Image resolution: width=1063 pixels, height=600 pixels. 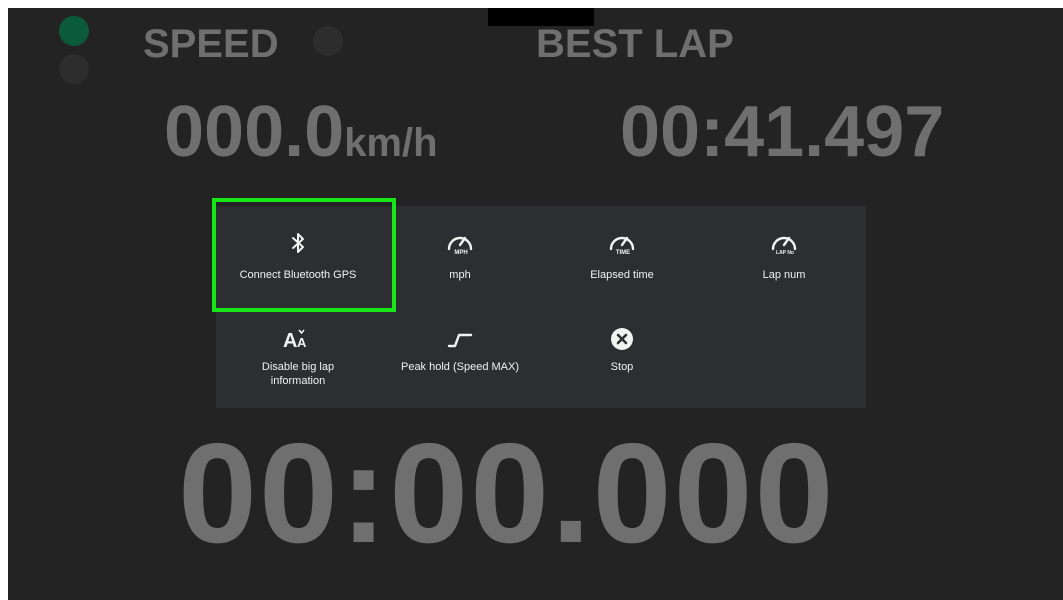 What do you see at coordinates (298, 360) in the screenshot?
I see `menu-item-disable-big-lap-information: A A Disable big lap information` at bounding box center [298, 360].